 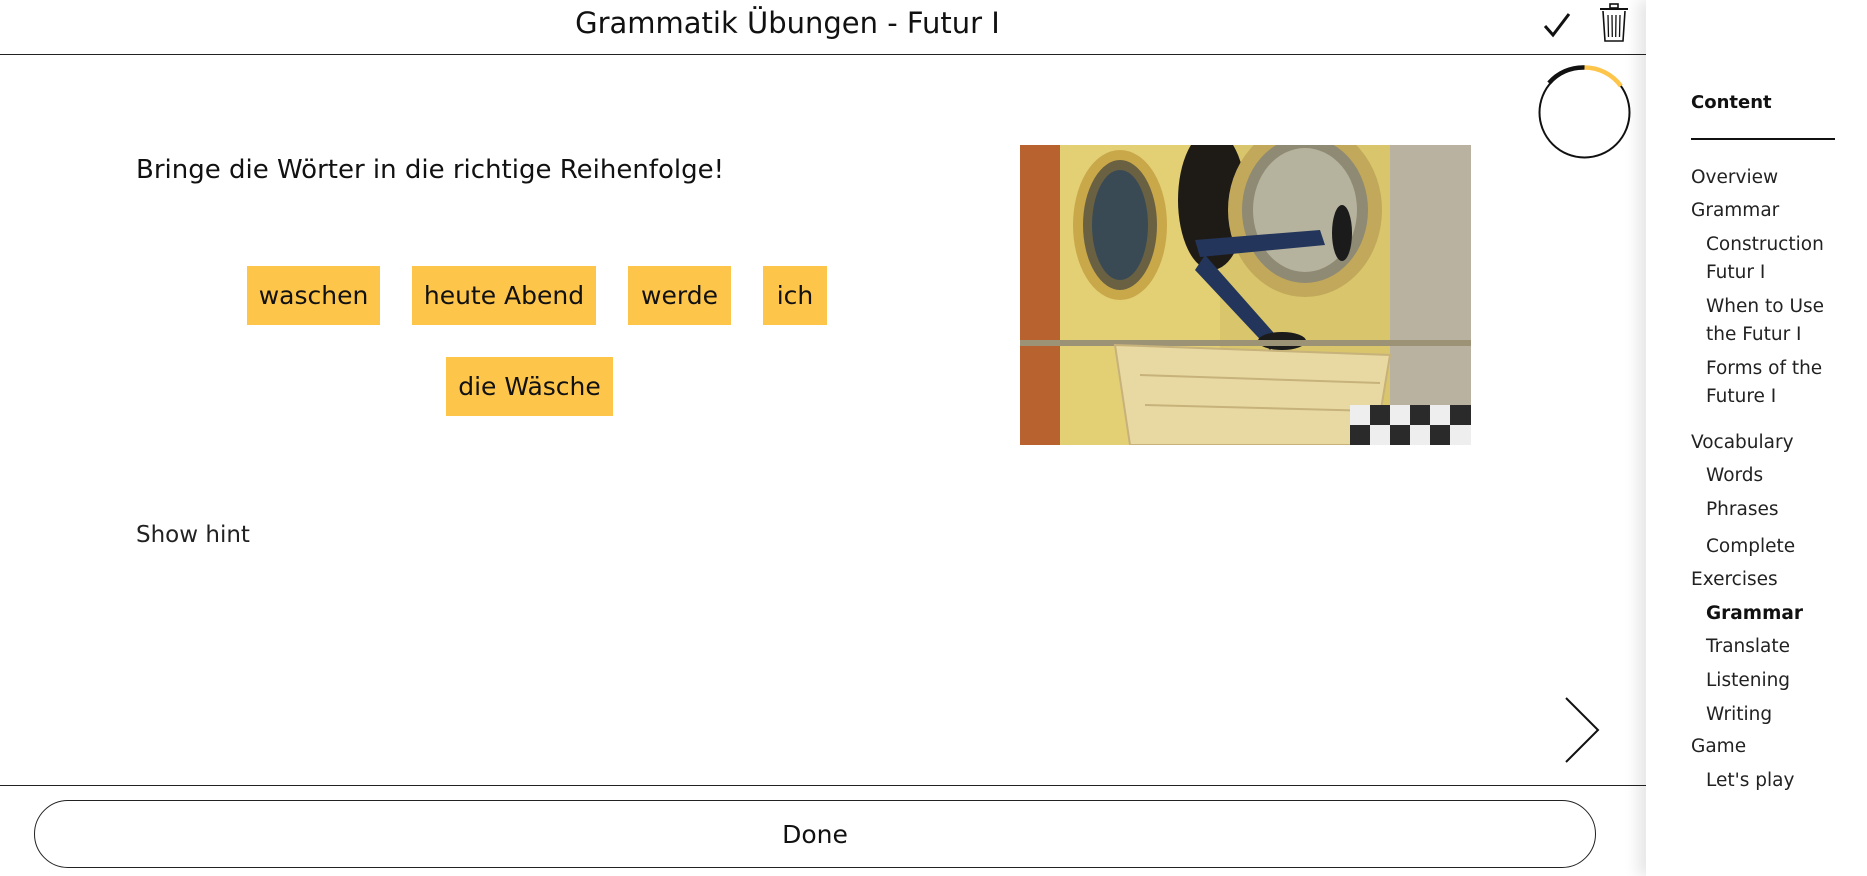 I want to click on sidebar-item-vocabulary: Vocabulary, so click(x=1742, y=443).